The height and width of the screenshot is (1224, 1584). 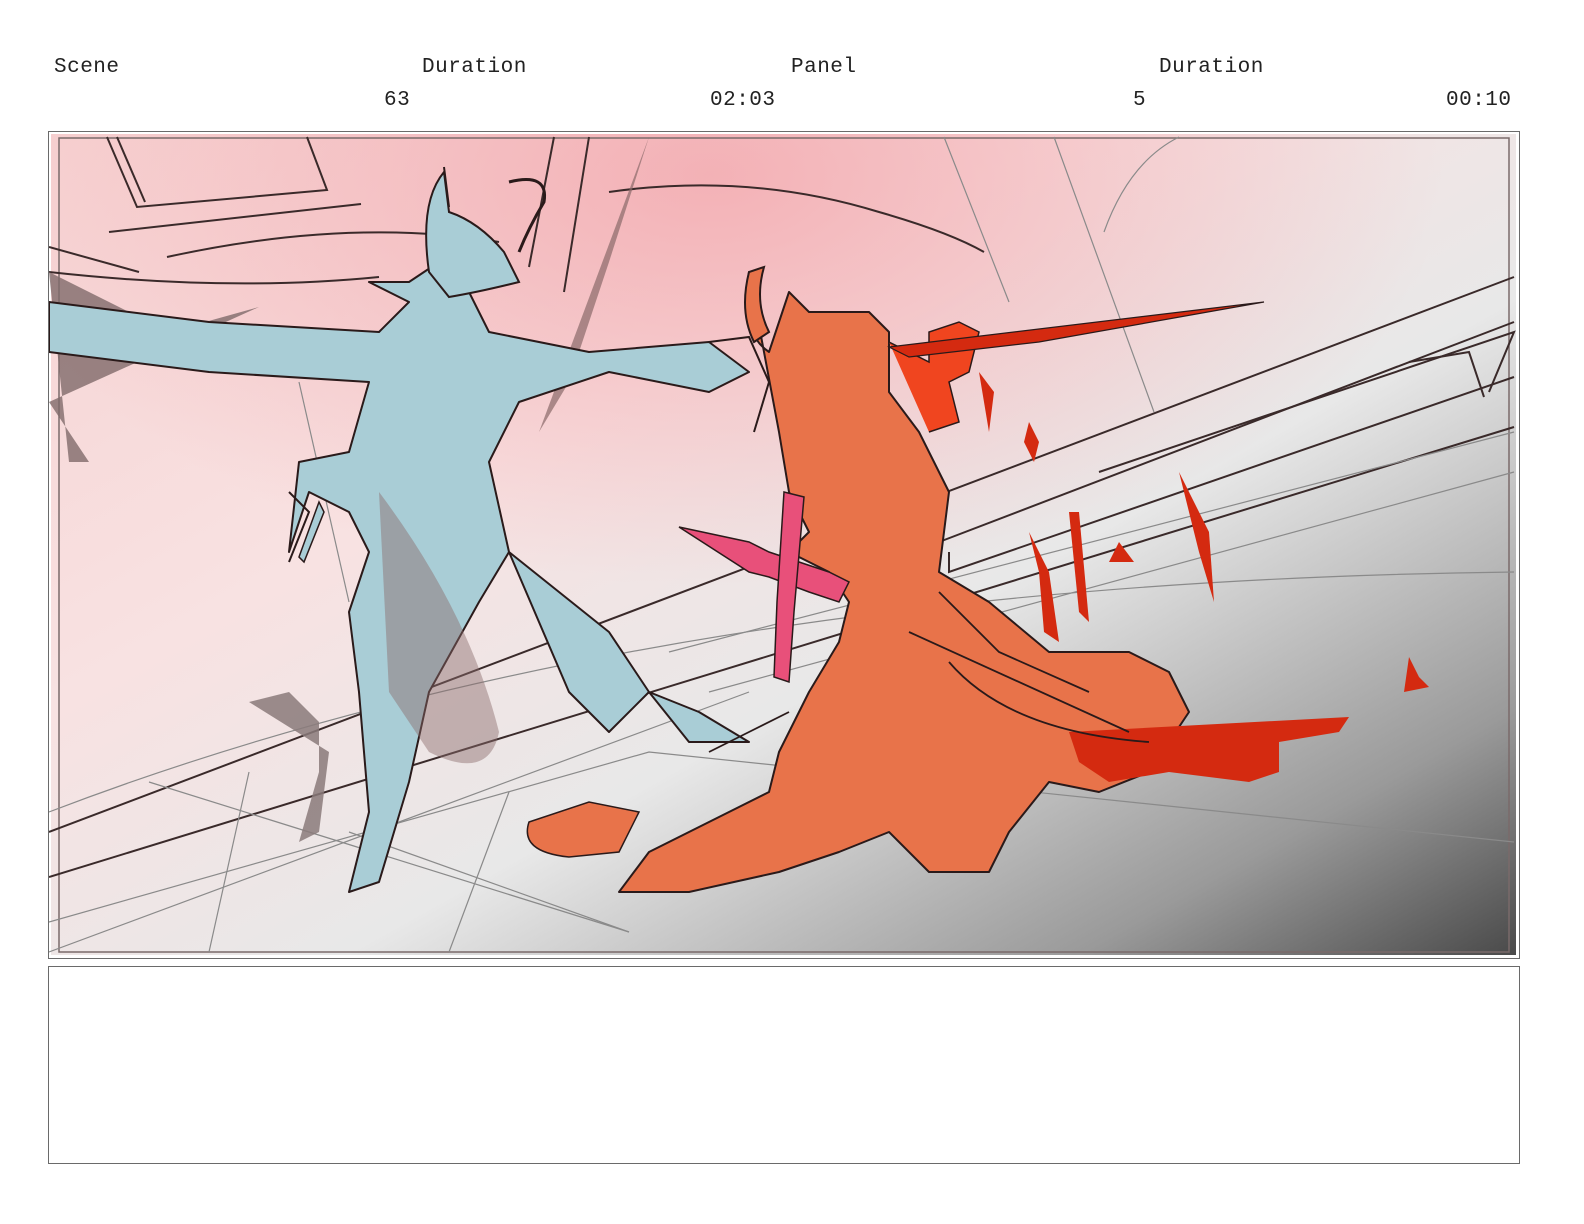 What do you see at coordinates (474, 67) in the screenshot?
I see `scene-duration-label: Duration` at bounding box center [474, 67].